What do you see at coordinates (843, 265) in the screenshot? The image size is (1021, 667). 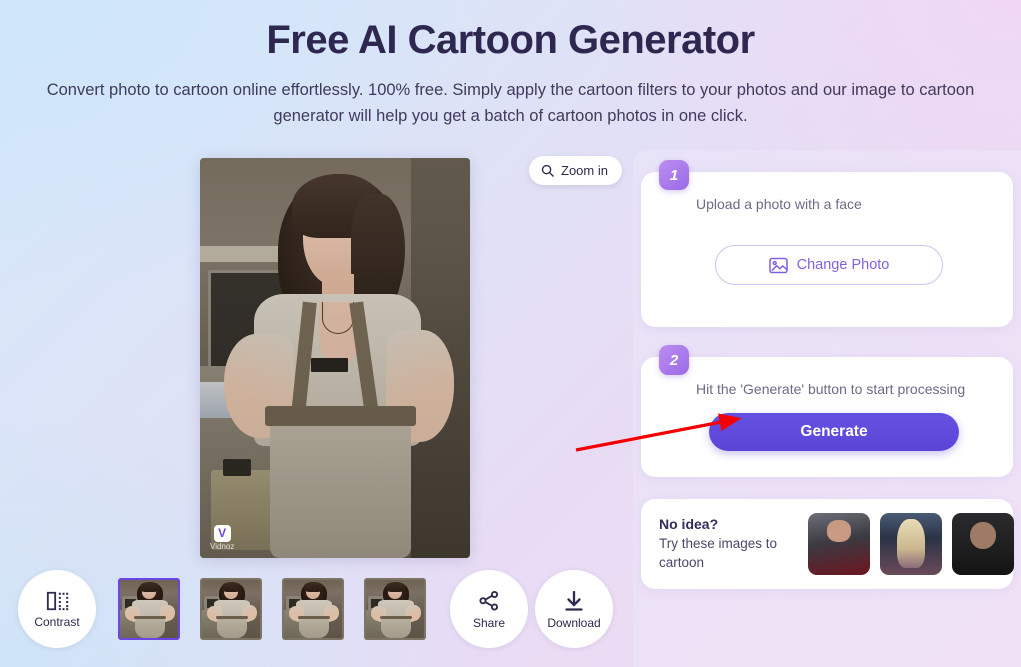 I see `change-photo-label: Change Photo` at bounding box center [843, 265].